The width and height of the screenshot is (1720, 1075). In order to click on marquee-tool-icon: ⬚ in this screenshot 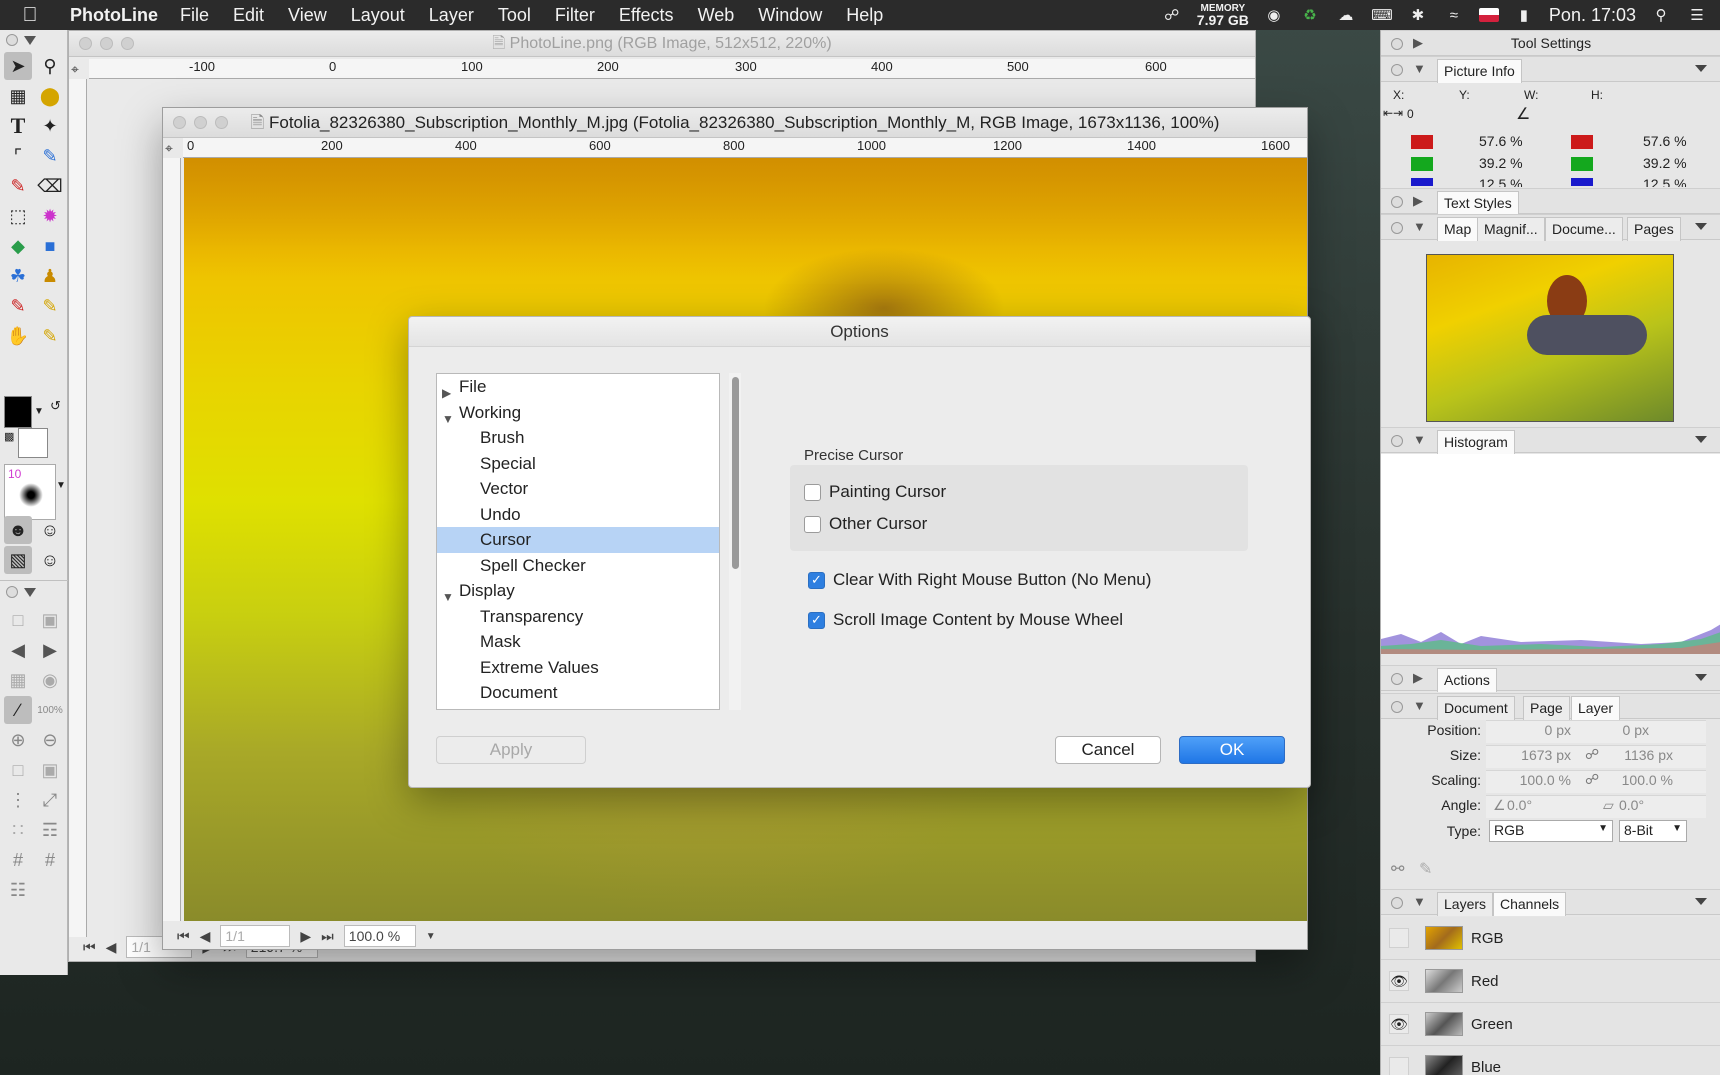, I will do `click(18, 216)`.